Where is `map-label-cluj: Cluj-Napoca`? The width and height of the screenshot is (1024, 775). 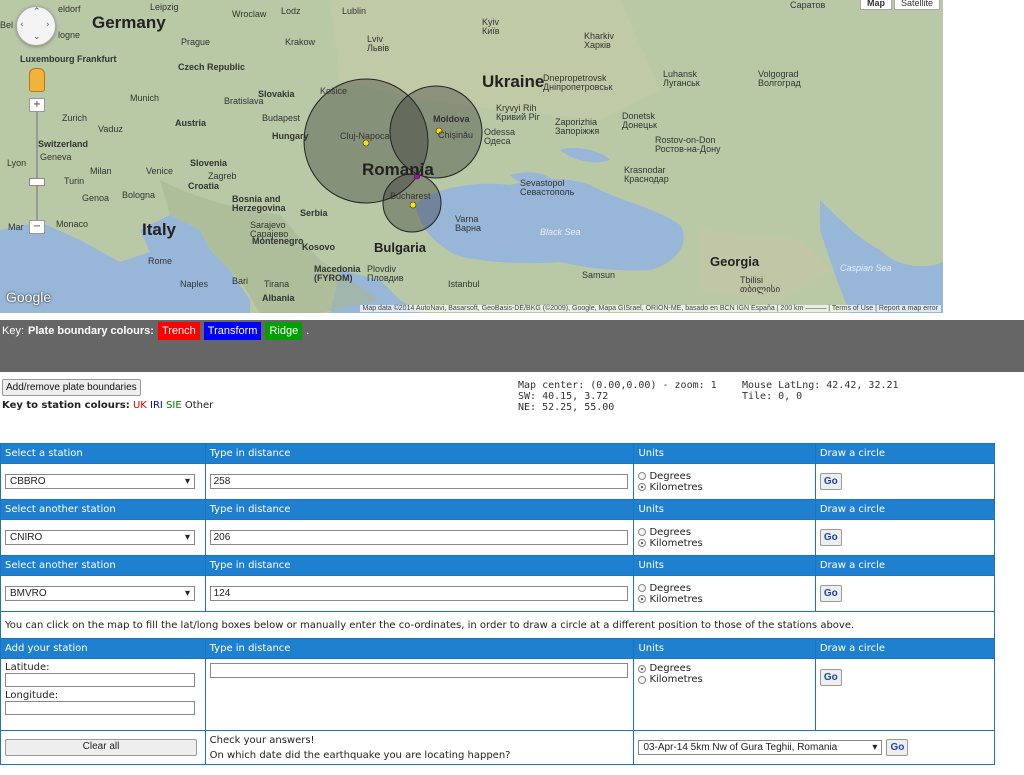
map-label-cluj: Cluj-Napoca is located at coordinates (365, 136).